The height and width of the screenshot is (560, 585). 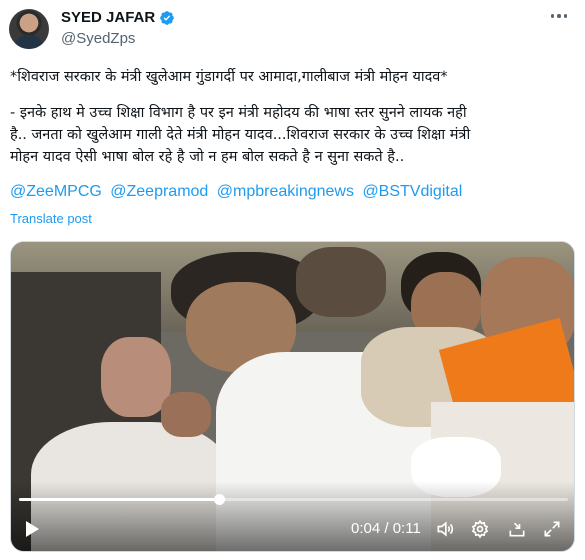 What do you see at coordinates (51, 218) in the screenshot?
I see `translate-post-link: Translate post` at bounding box center [51, 218].